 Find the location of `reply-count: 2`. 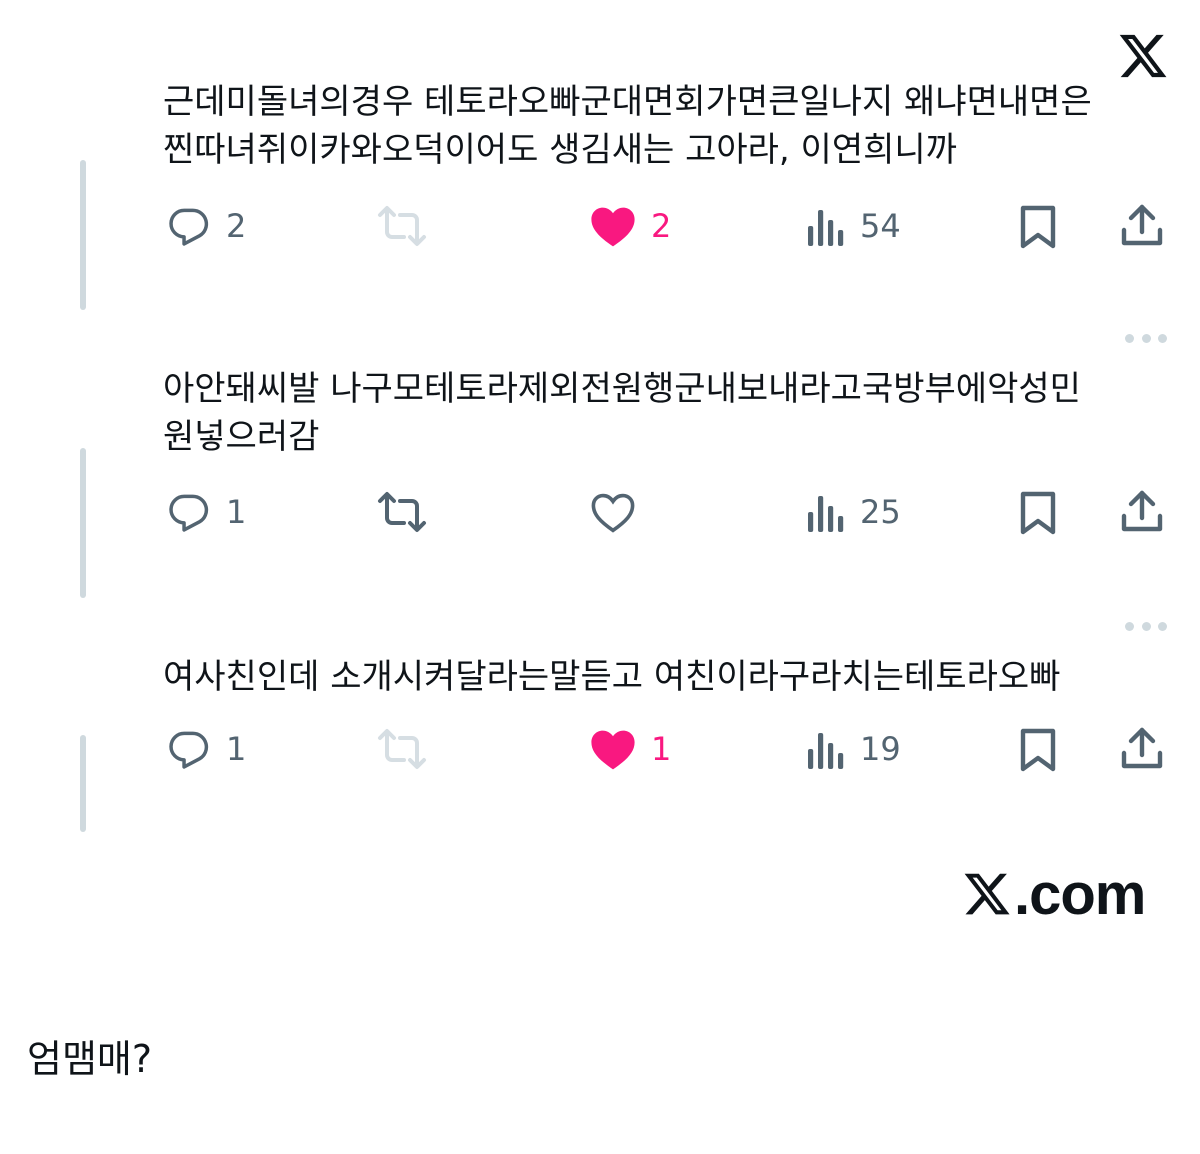

reply-count: 2 is located at coordinates (236, 226).